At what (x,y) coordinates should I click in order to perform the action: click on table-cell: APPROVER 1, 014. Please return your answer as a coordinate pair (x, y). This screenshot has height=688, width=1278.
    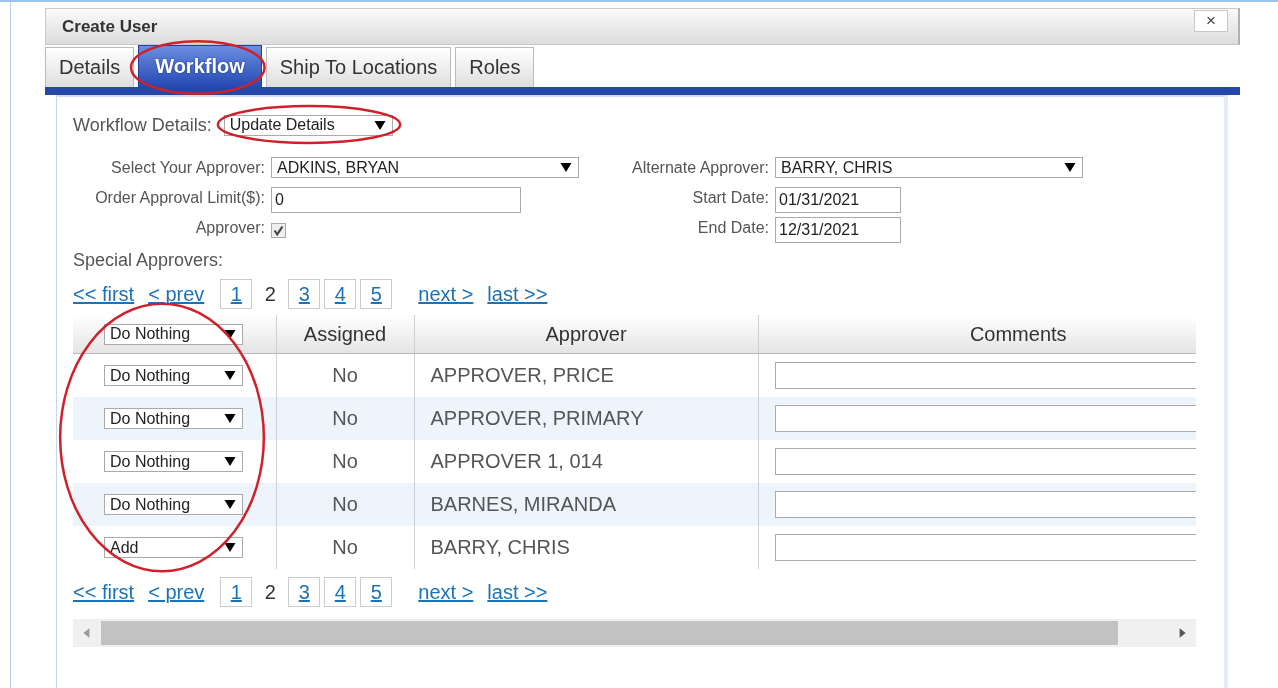
    Looking at the image, I should click on (516, 461).